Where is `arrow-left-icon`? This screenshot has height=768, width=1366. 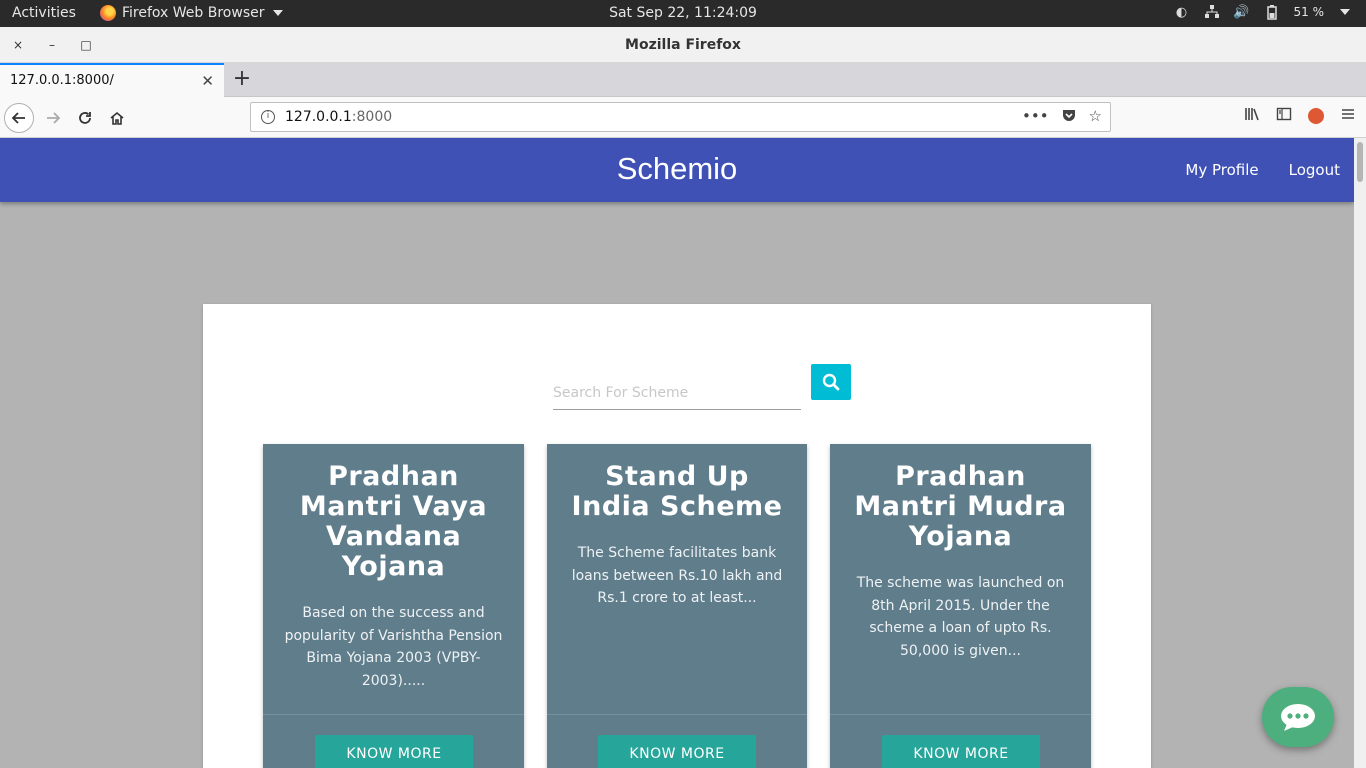
arrow-left-icon is located at coordinates (18, 118).